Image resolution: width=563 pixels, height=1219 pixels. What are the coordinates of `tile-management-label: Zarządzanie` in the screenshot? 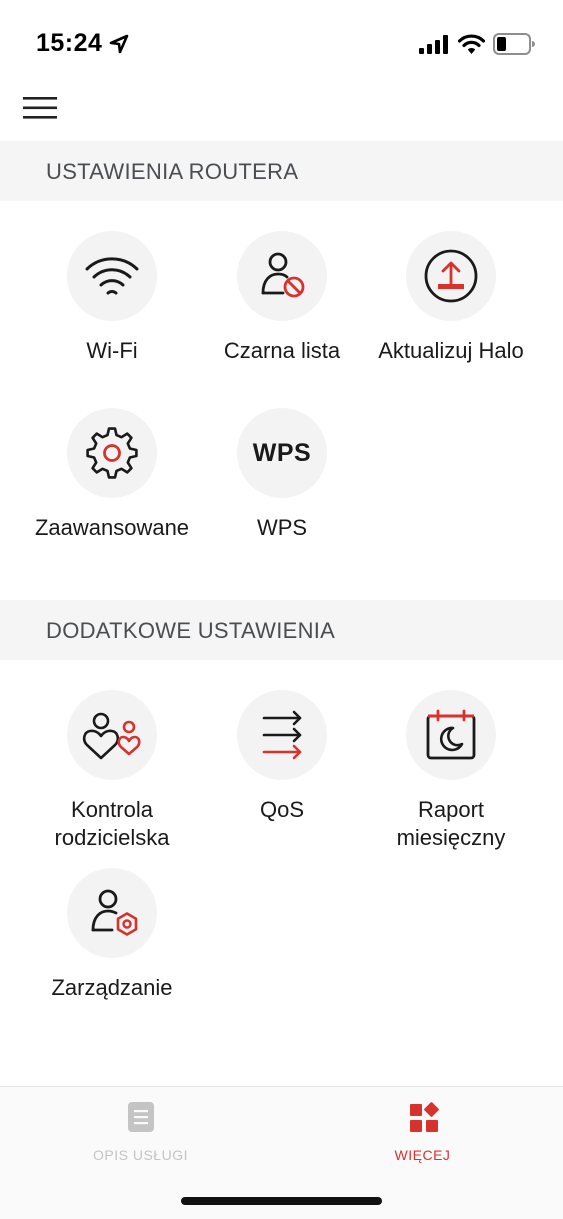 It's located at (112, 987).